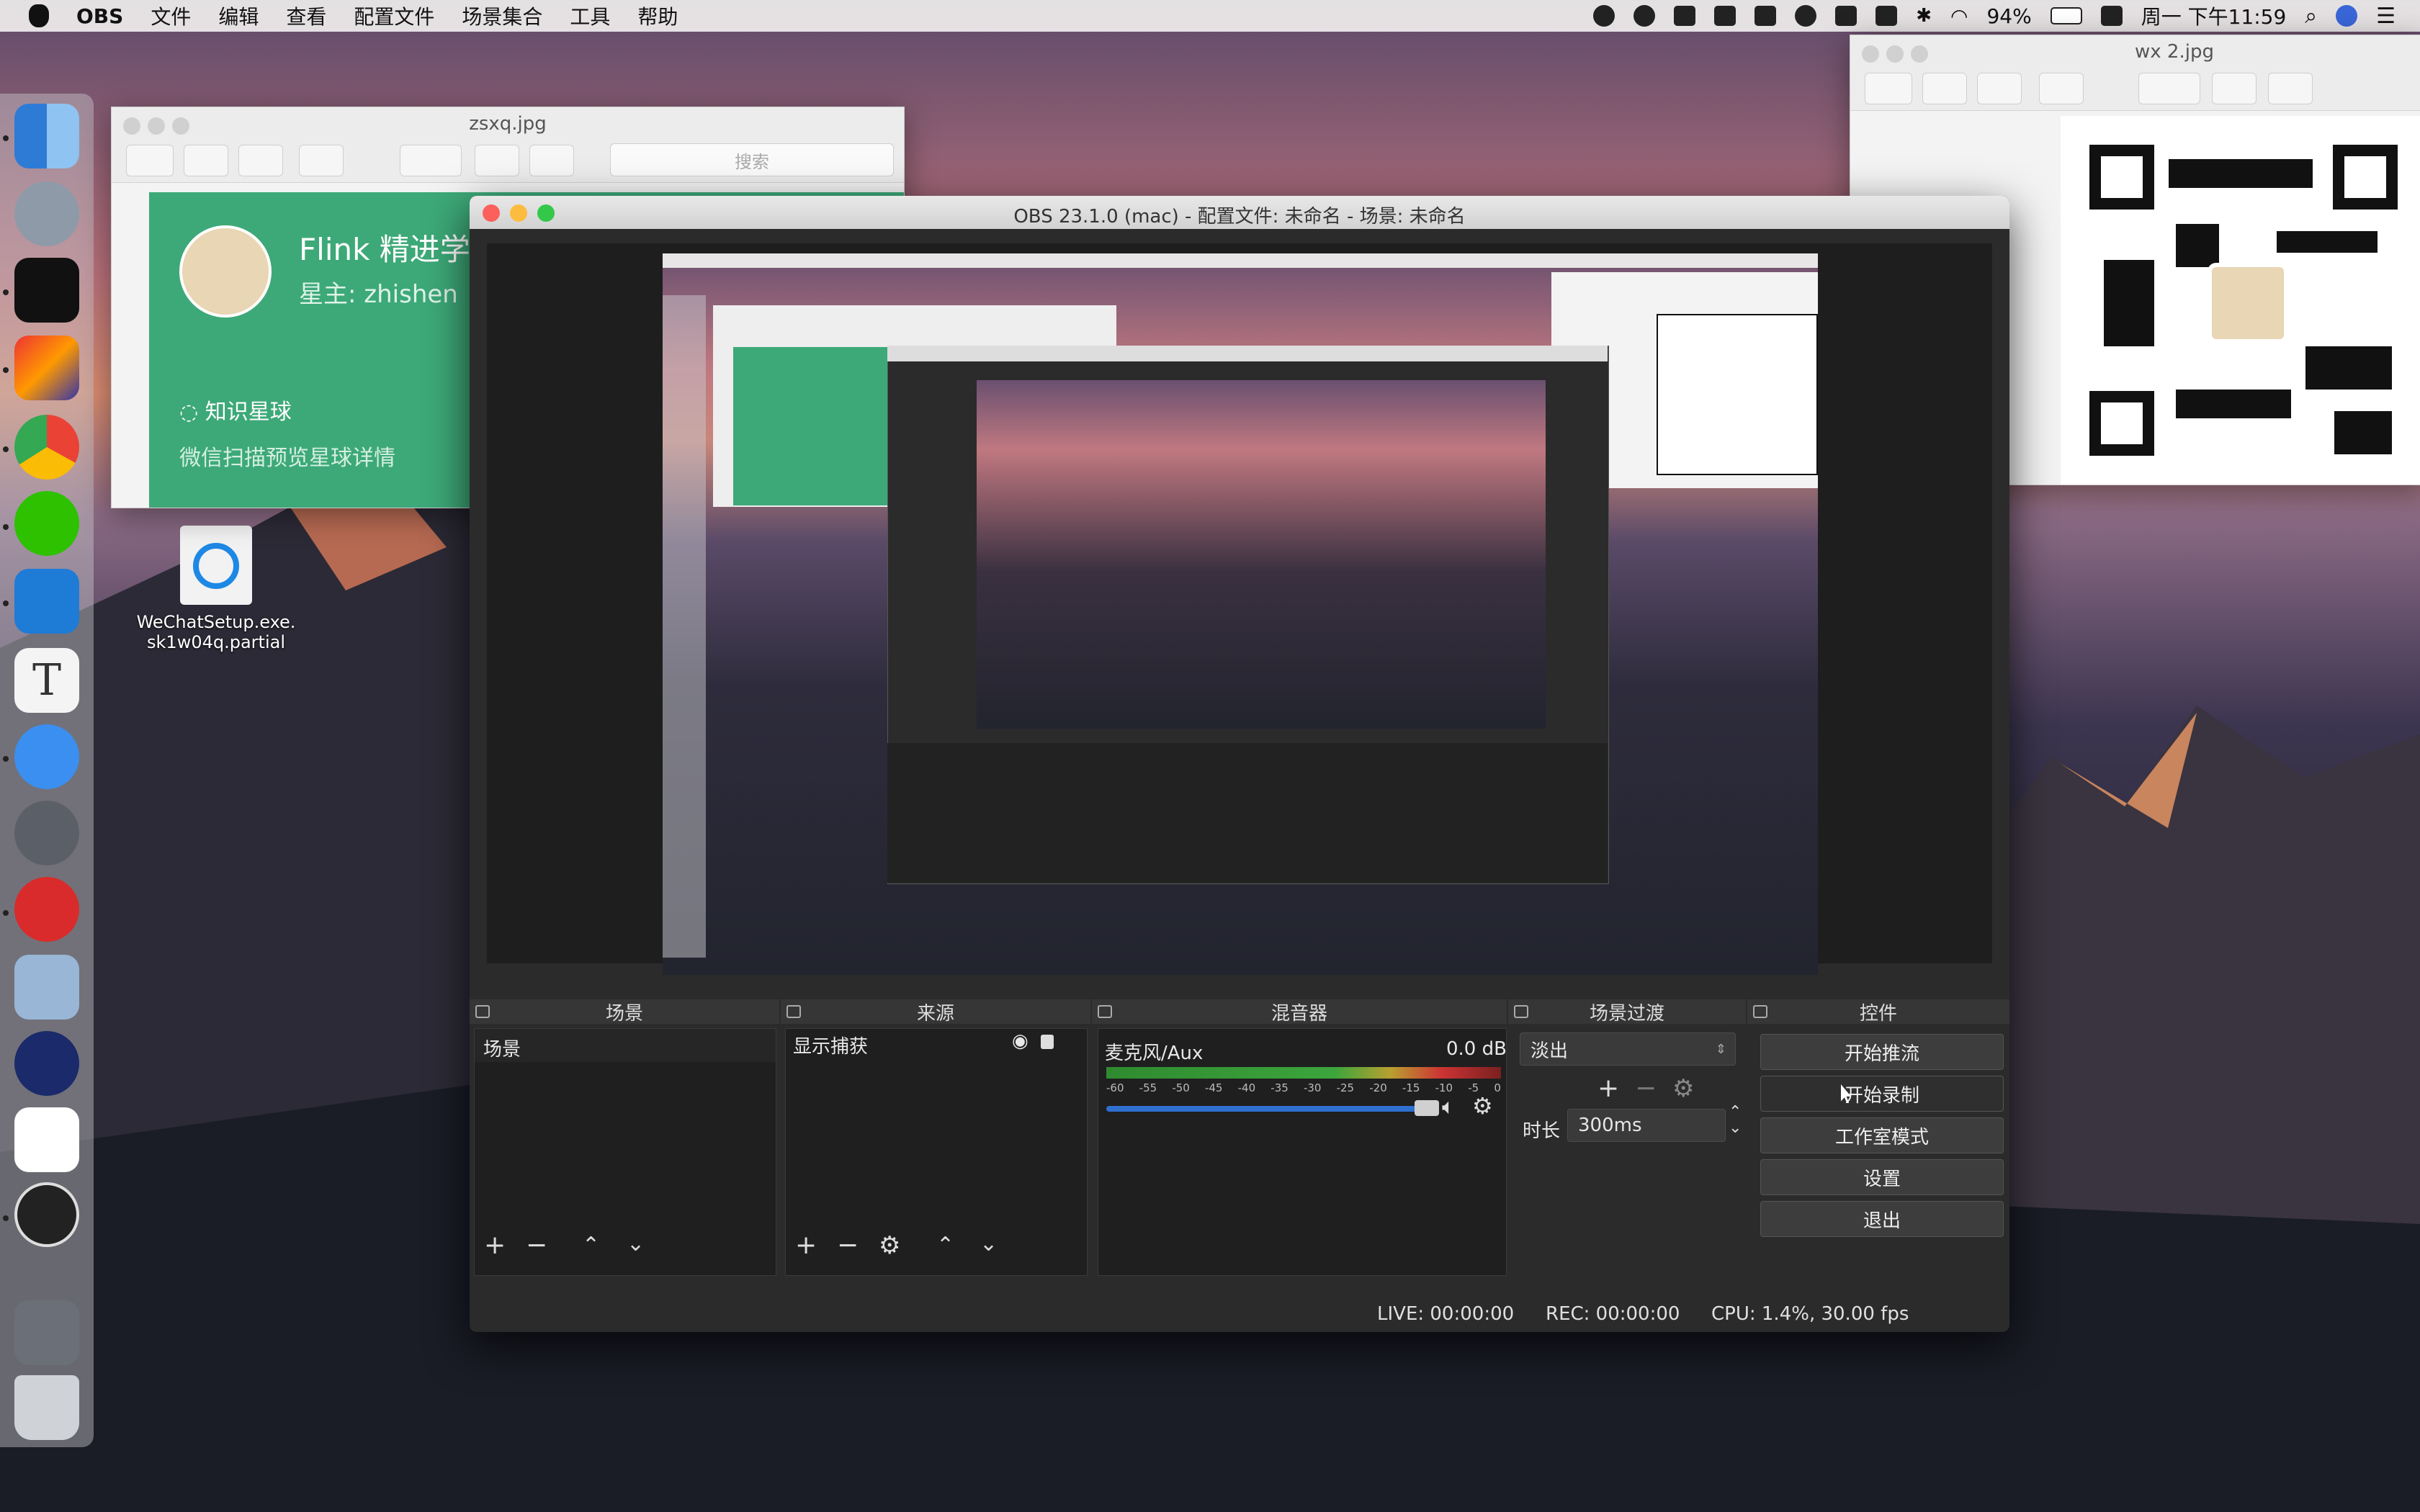 The height and width of the screenshot is (1512, 2420). Describe the element at coordinates (1683, 1089) in the screenshot. I see `transition-settings-gear-icon: ⚙` at that location.